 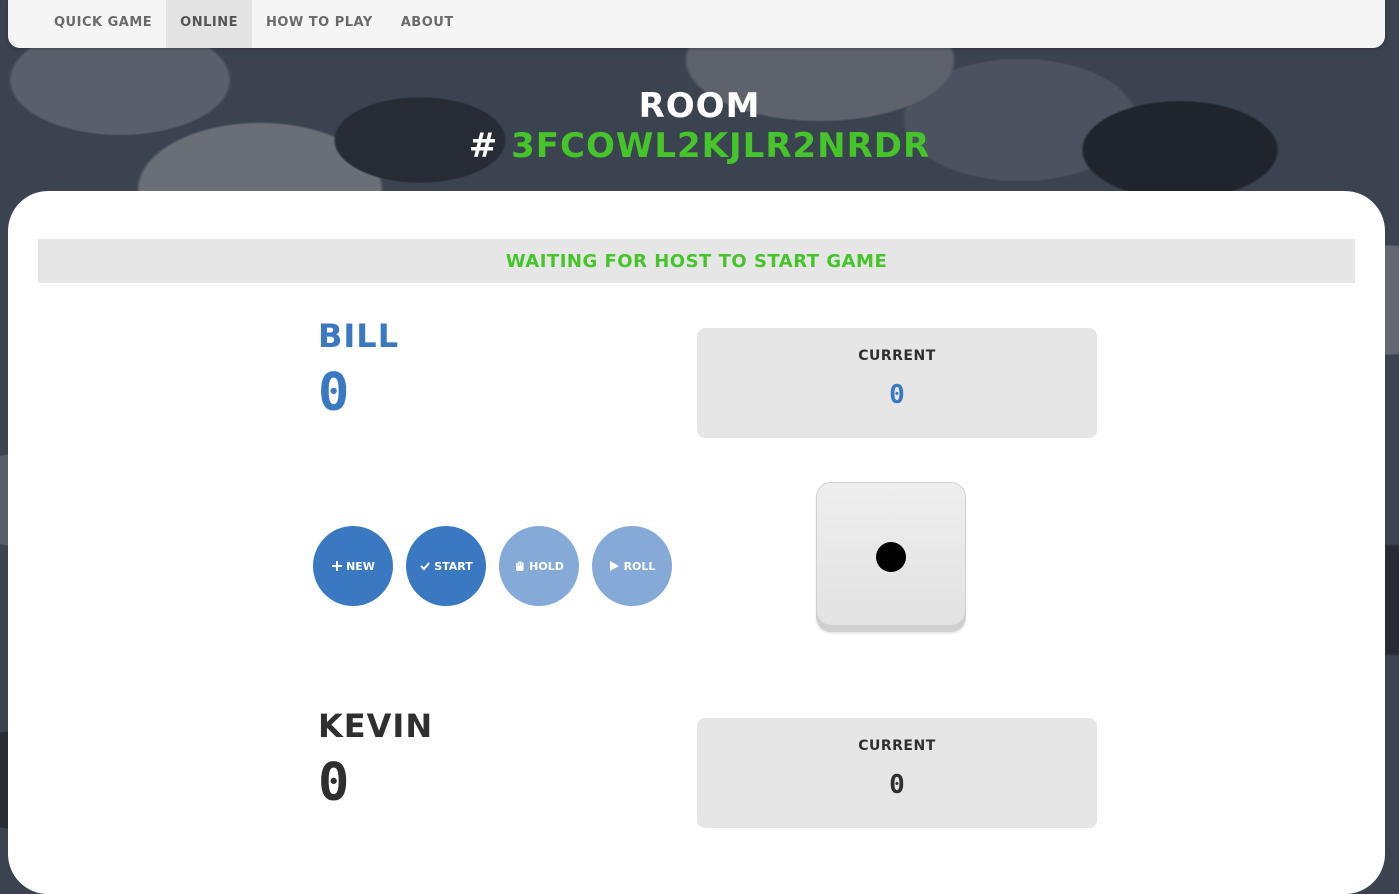 I want to click on player-2-current-box: CURRENT 0, so click(x=897, y=773).